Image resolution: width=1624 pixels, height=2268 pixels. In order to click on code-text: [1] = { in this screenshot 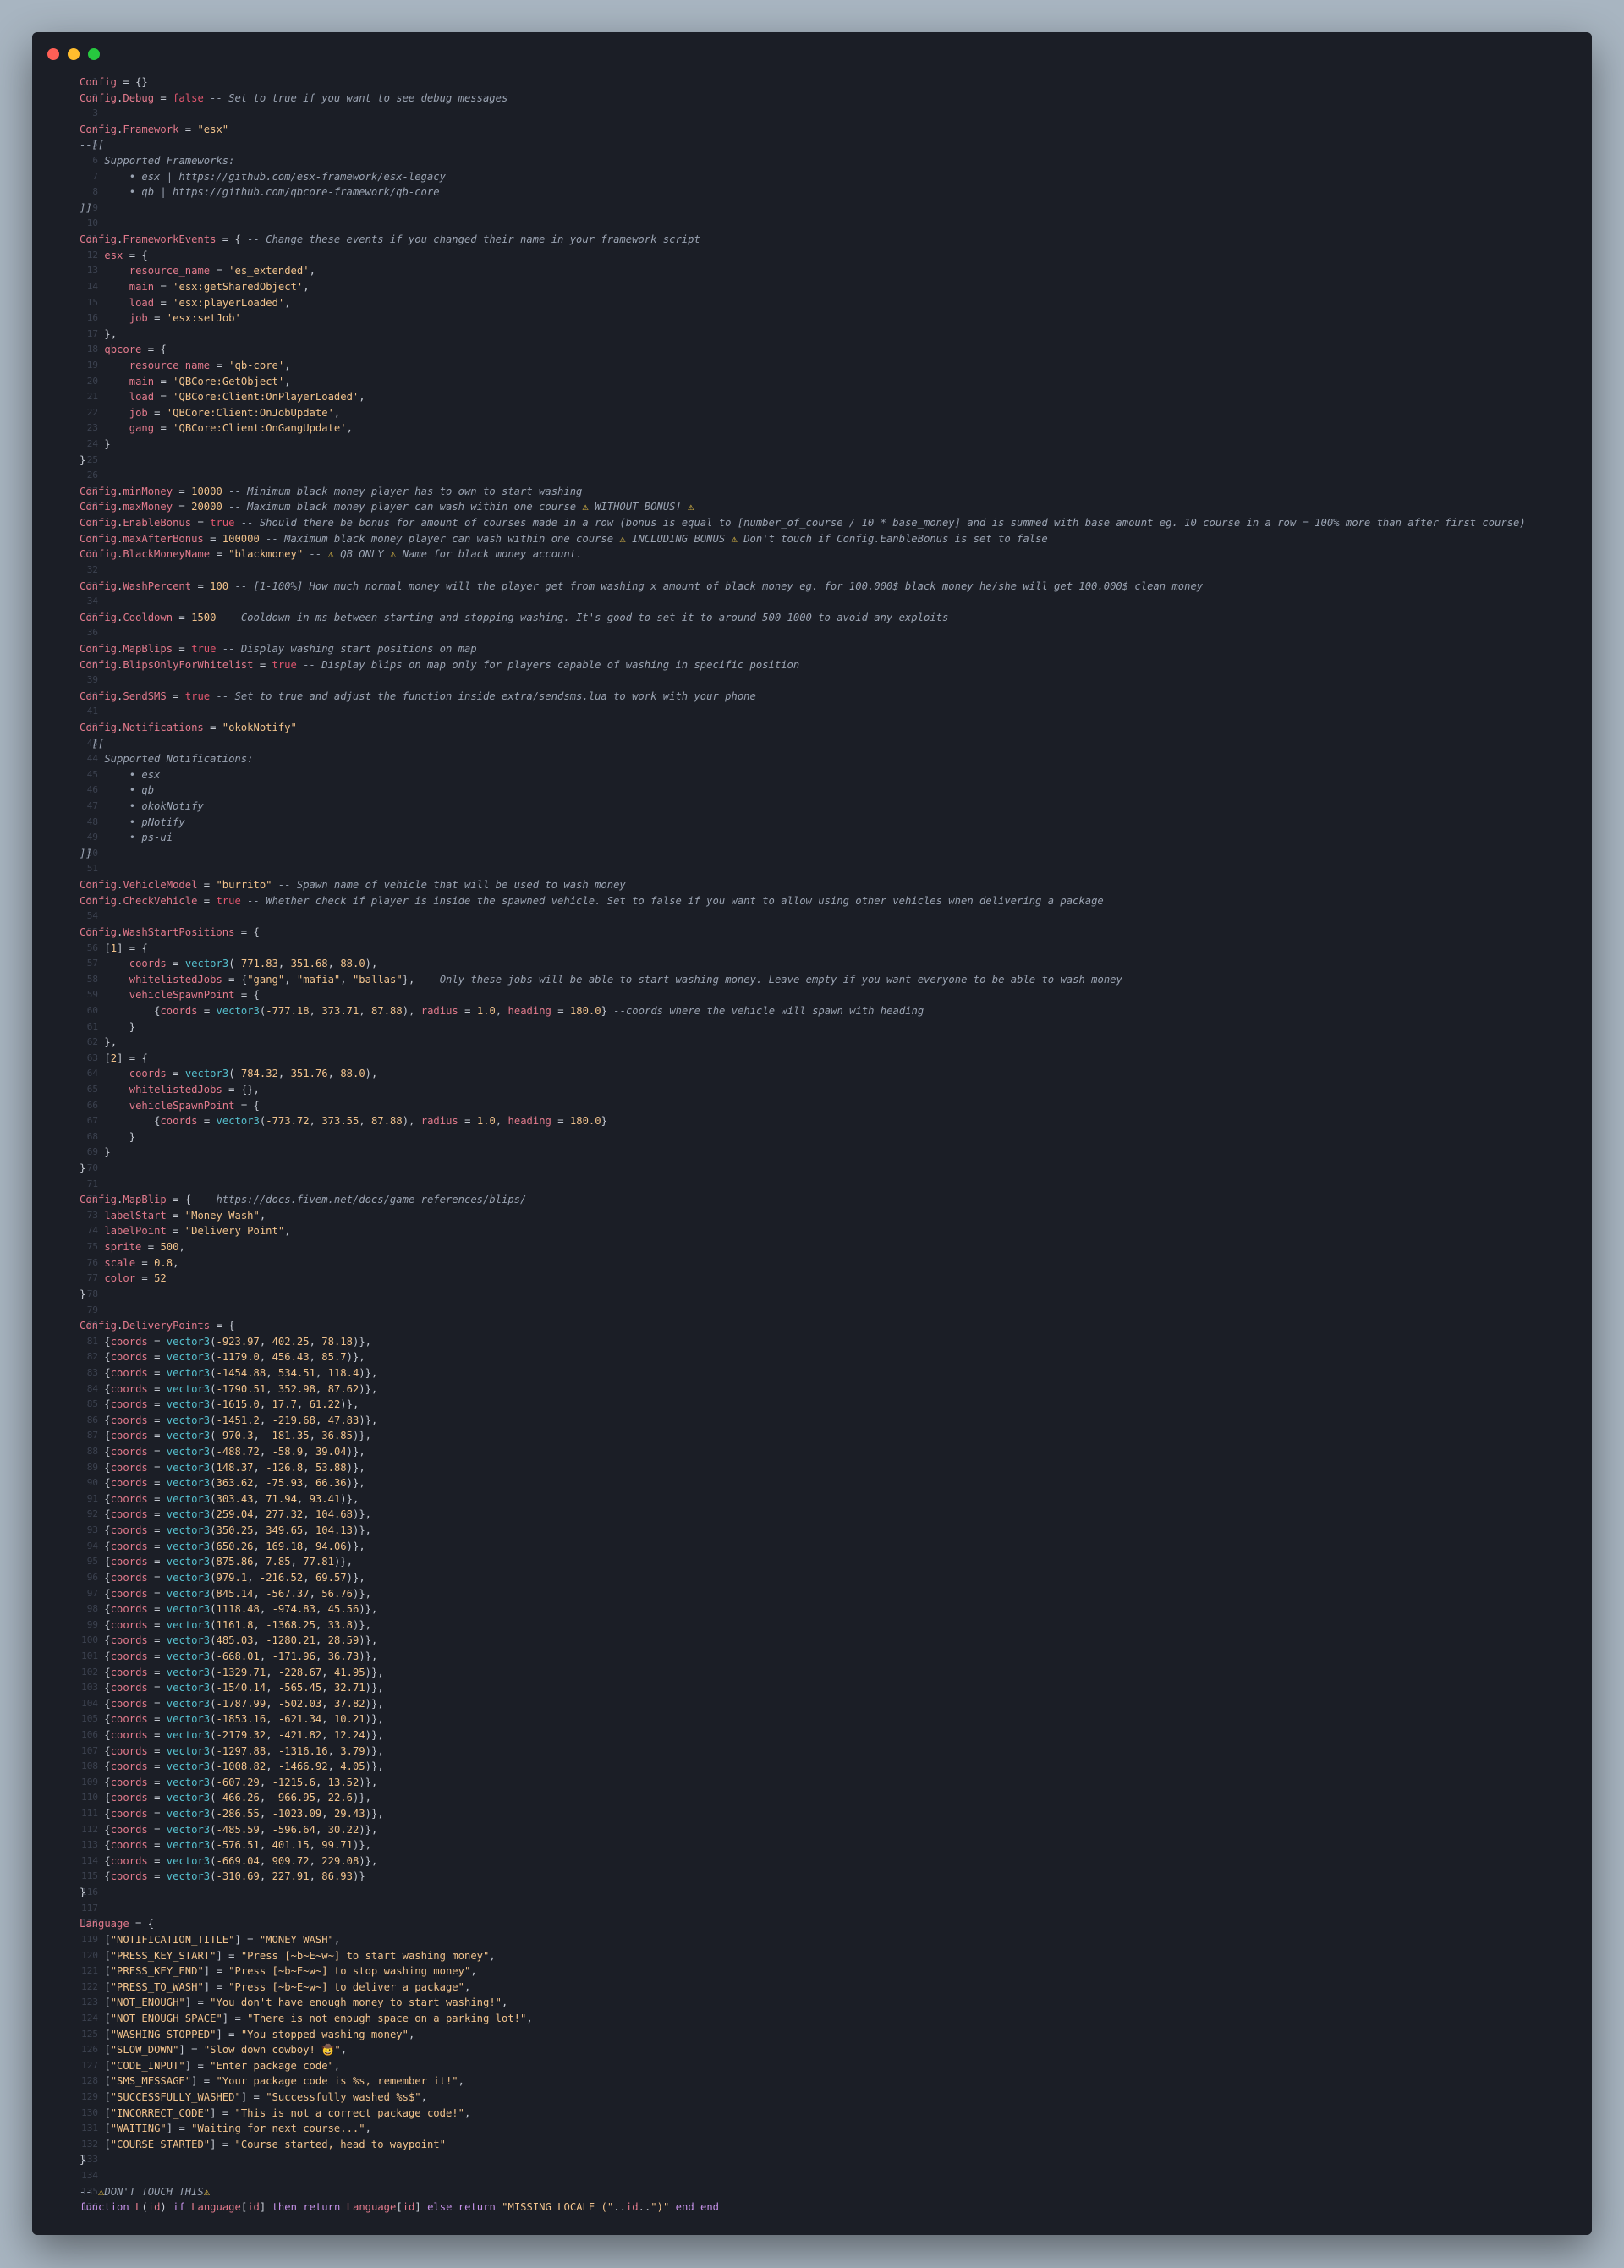, I will do `click(126, 948)`.